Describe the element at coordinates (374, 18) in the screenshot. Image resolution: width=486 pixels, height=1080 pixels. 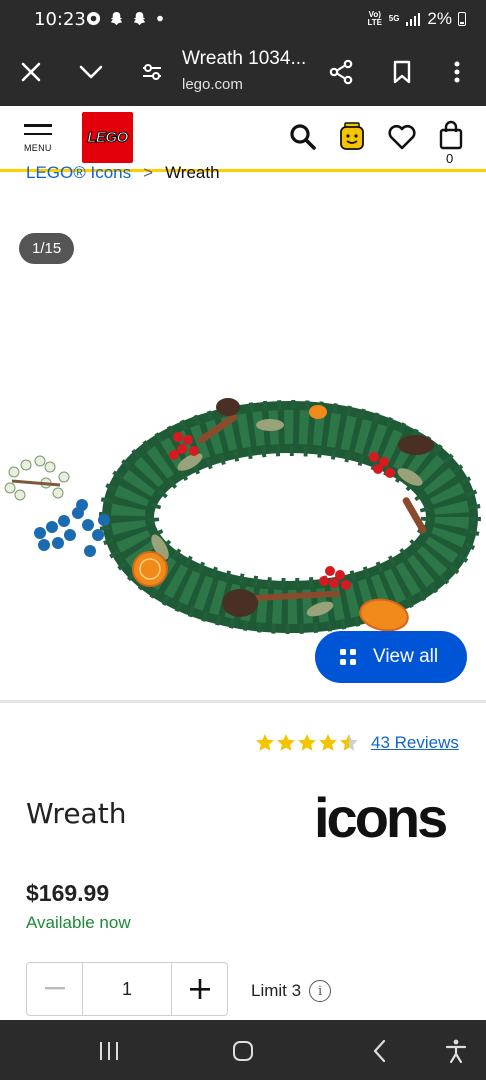
I see `volte-indicator: Vo) LTE` at that location.